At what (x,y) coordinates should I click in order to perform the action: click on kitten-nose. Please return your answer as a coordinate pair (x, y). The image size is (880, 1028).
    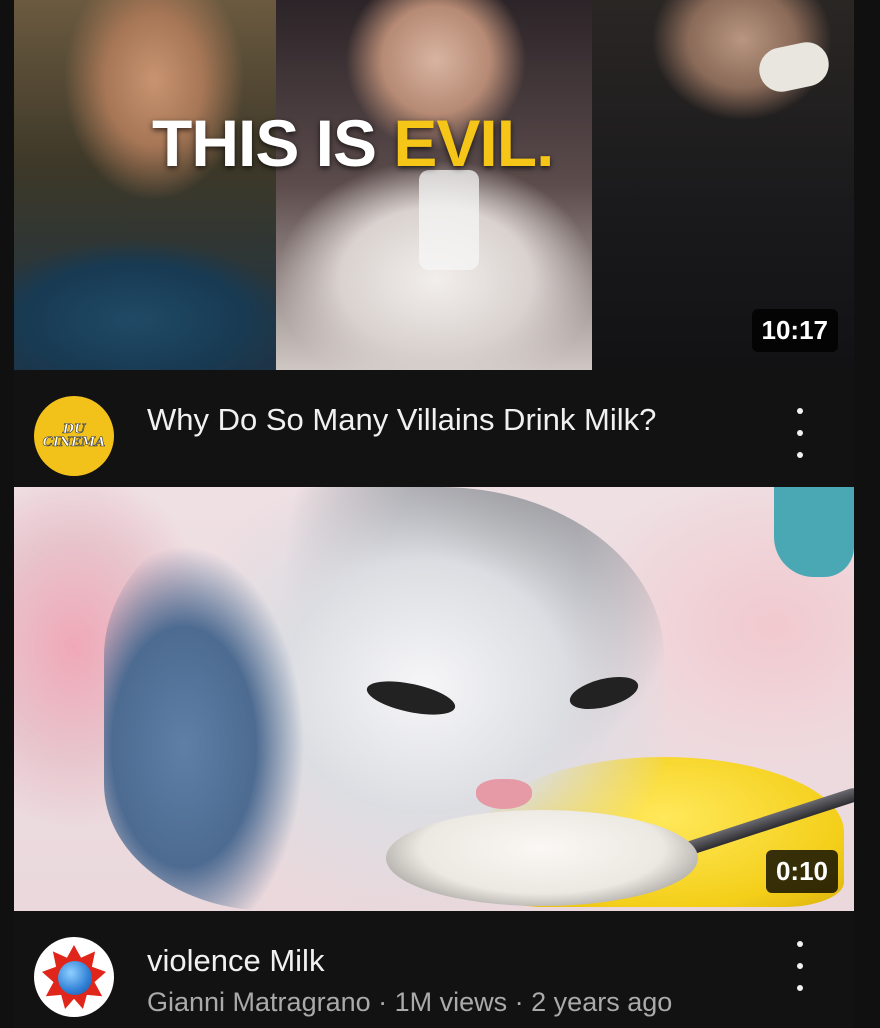
    Looking at the image, I should click on (504, 794).